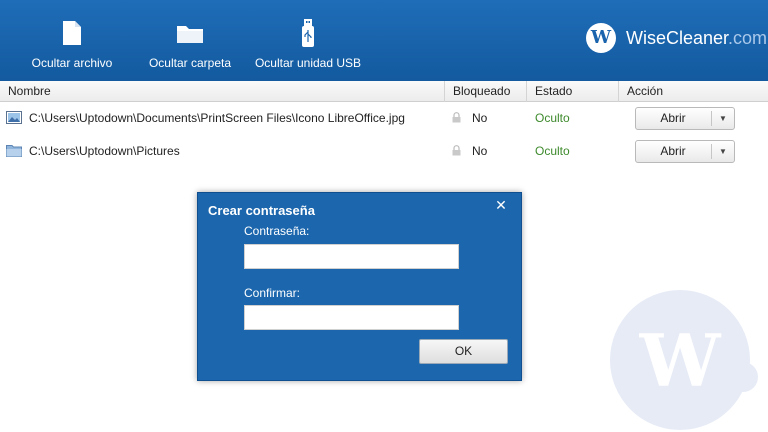 The height and width of the screenshot is (432, 768). I want to click on brand-name: WiseCleaner.com, so click(696, 38).